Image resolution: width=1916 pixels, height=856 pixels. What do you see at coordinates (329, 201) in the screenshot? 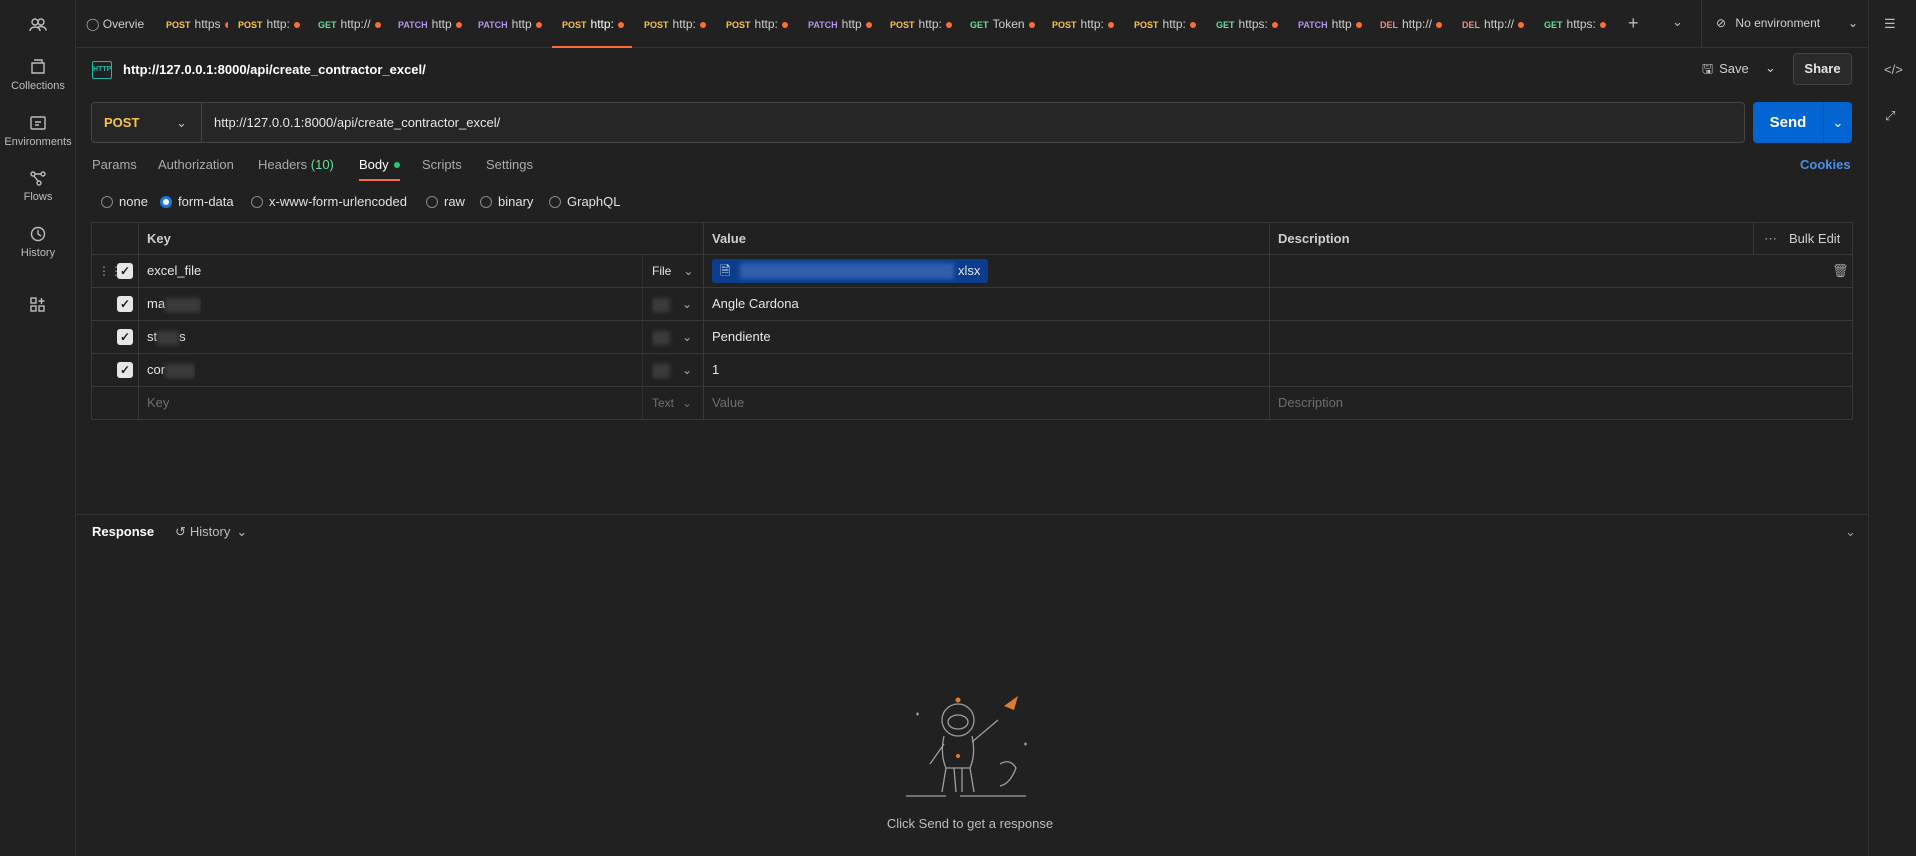
I see `radio-x-www-form-urlencoded: x-www-form-urlencoded` at bounding box center [329, 201].